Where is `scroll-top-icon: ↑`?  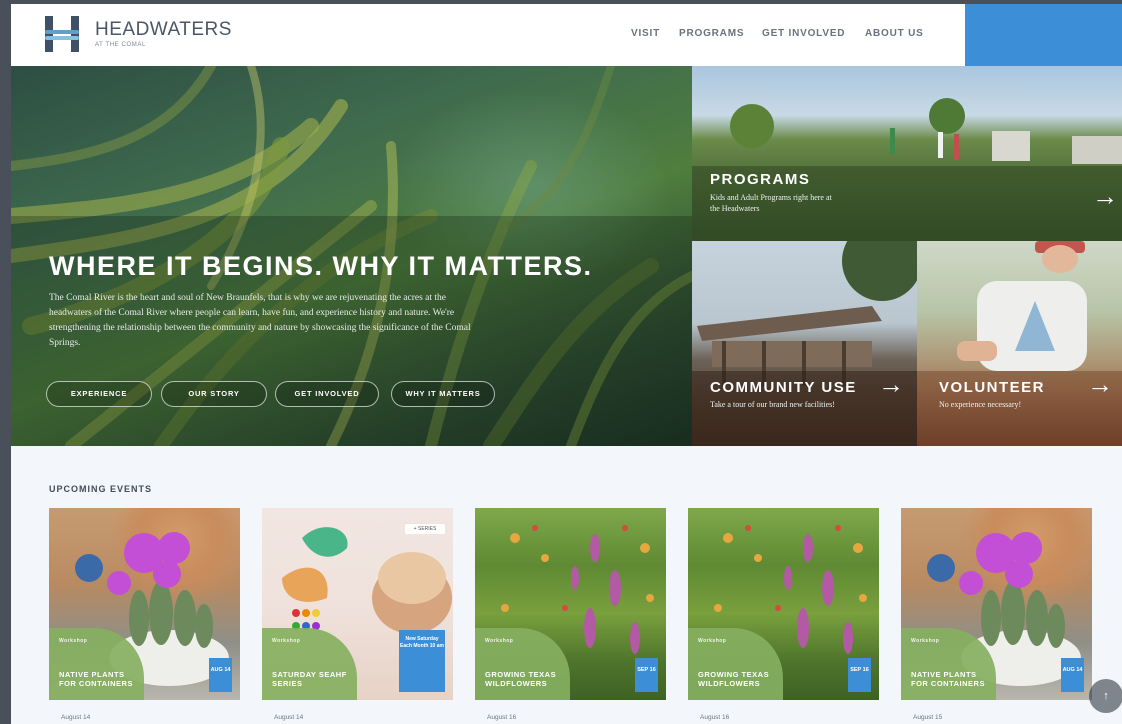
scroll-top-icon: ↑ is located at coordinates (1105, 696).